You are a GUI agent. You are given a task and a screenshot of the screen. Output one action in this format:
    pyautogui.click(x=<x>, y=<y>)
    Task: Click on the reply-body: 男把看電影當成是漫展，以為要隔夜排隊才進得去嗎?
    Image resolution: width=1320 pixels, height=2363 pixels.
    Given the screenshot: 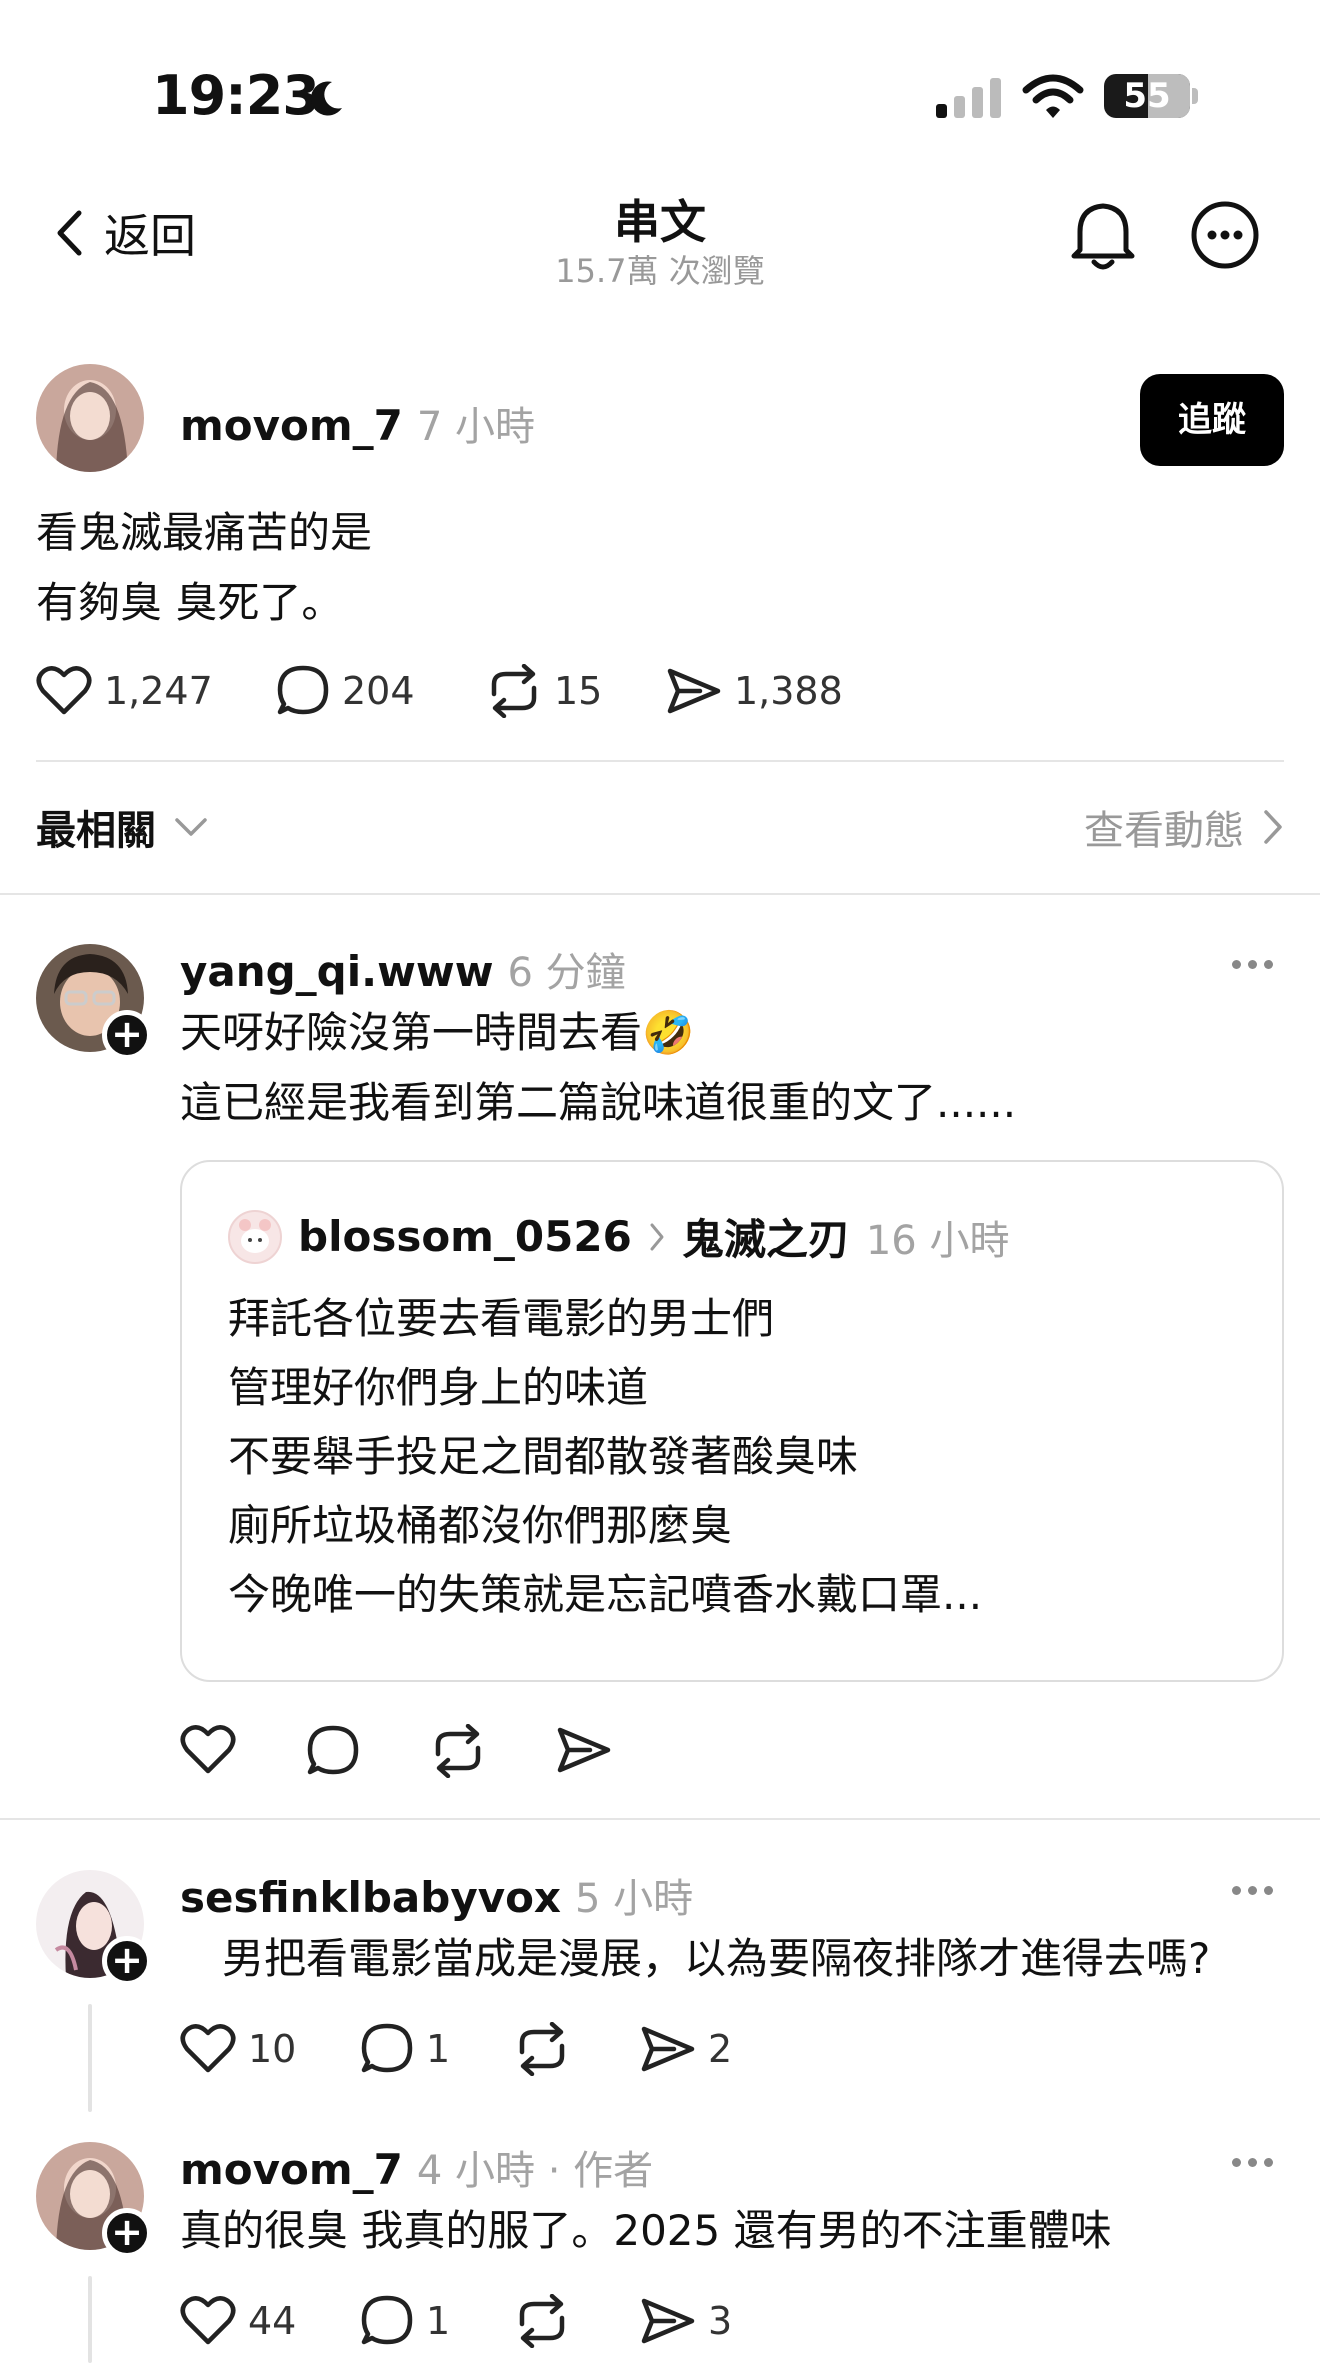 What is the action you would take?
    pyautogui.click(x=695, y=1958)
    